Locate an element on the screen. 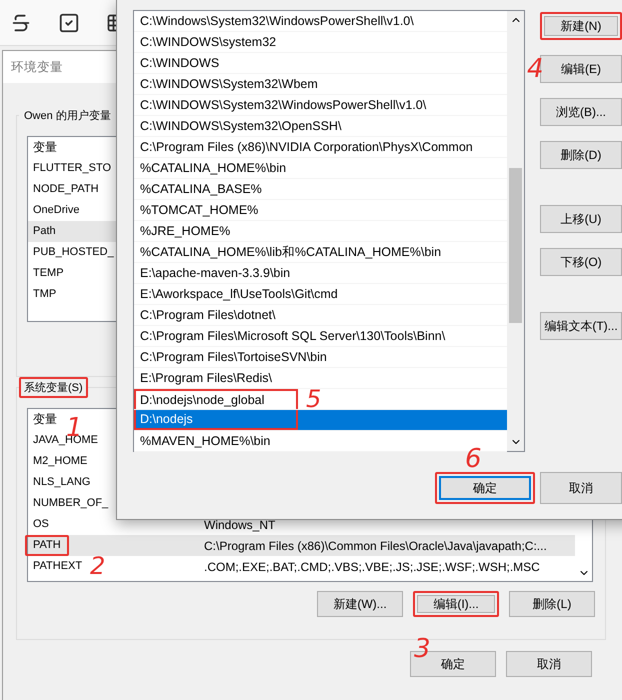 Image resolution: width=622 pixels, height=700 pixels. annotation-number: 5 is located at coordinates (314, 399).